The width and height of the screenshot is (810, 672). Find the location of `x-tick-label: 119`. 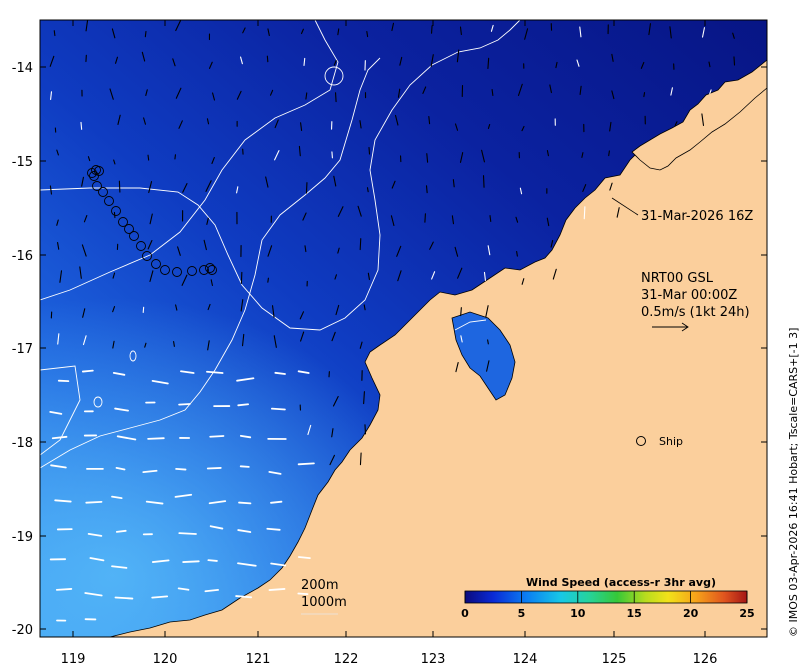

x-tick-label: 119 is located at coordinates (73, 659).